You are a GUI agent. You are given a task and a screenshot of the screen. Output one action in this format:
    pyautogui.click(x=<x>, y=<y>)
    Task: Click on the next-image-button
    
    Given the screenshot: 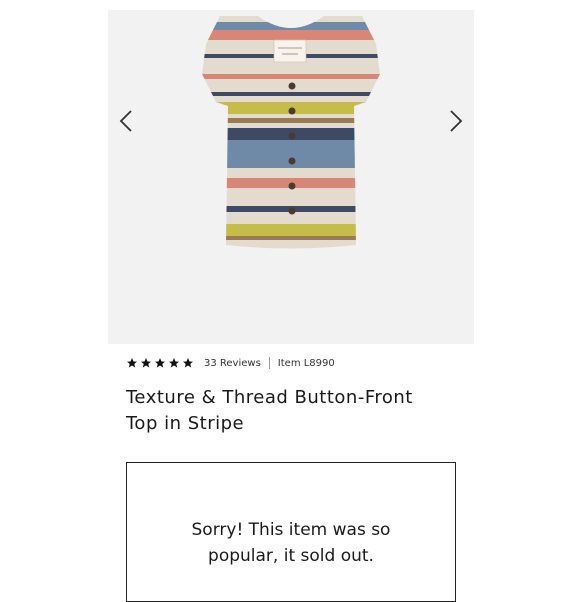 What is the action you would take?
    pyautogui.click(x=456, y=121)
    